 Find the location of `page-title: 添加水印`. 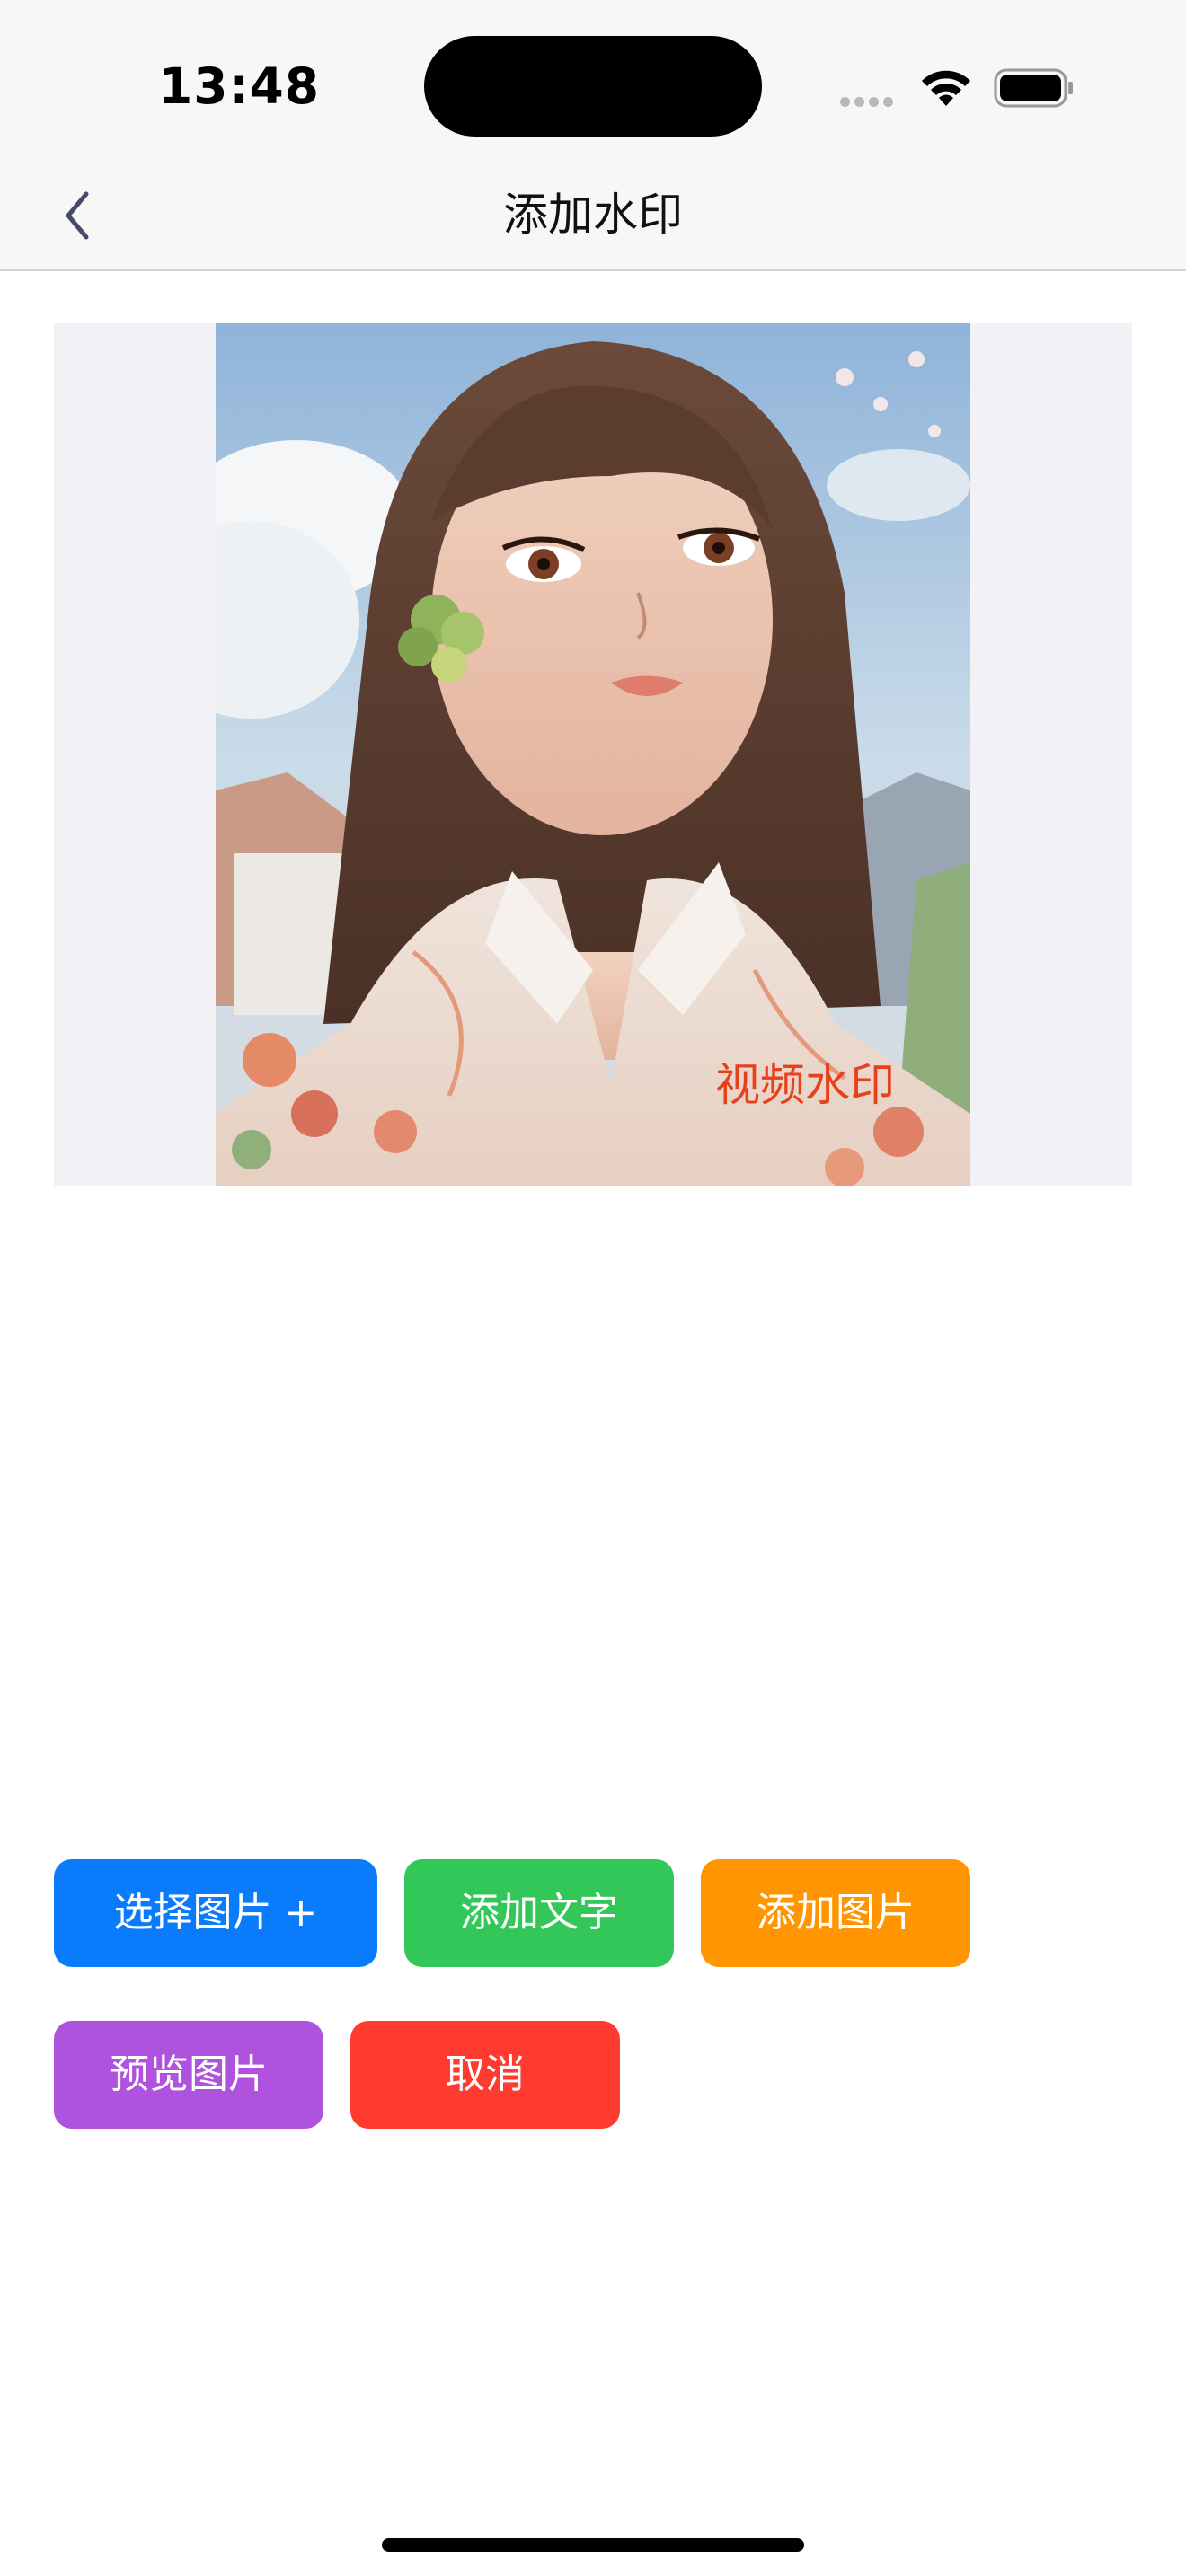

page-title: 添加水印 is located at coordinates (593, 215).